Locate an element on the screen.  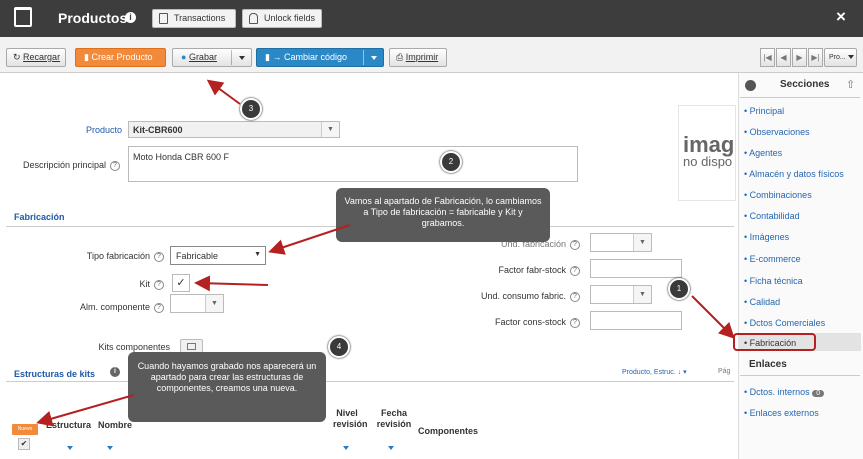
arrow-to-grabar is located at coordinates (223, 92).